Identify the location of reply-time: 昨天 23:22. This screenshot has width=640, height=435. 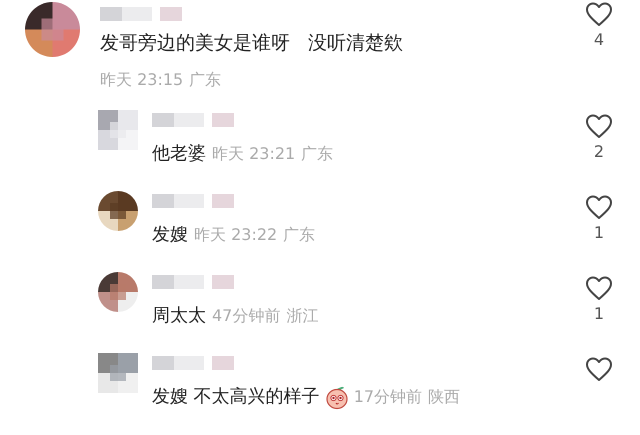
(236, 235).